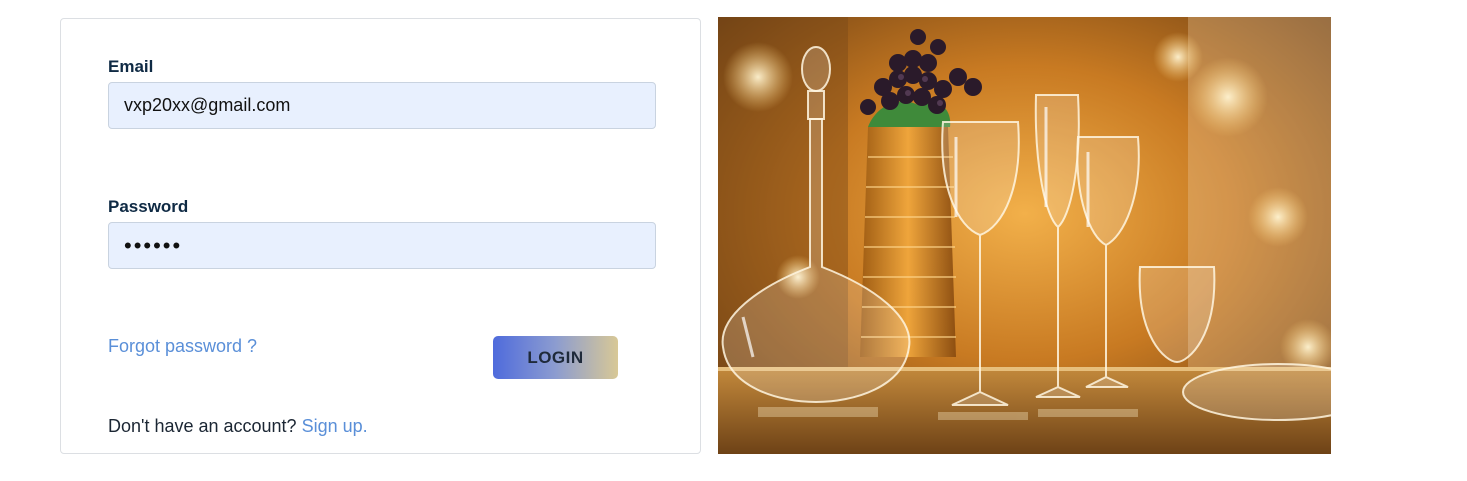  Describe the element at coordinates (382, 105) in the screenshot. I see `email-field` at that location.